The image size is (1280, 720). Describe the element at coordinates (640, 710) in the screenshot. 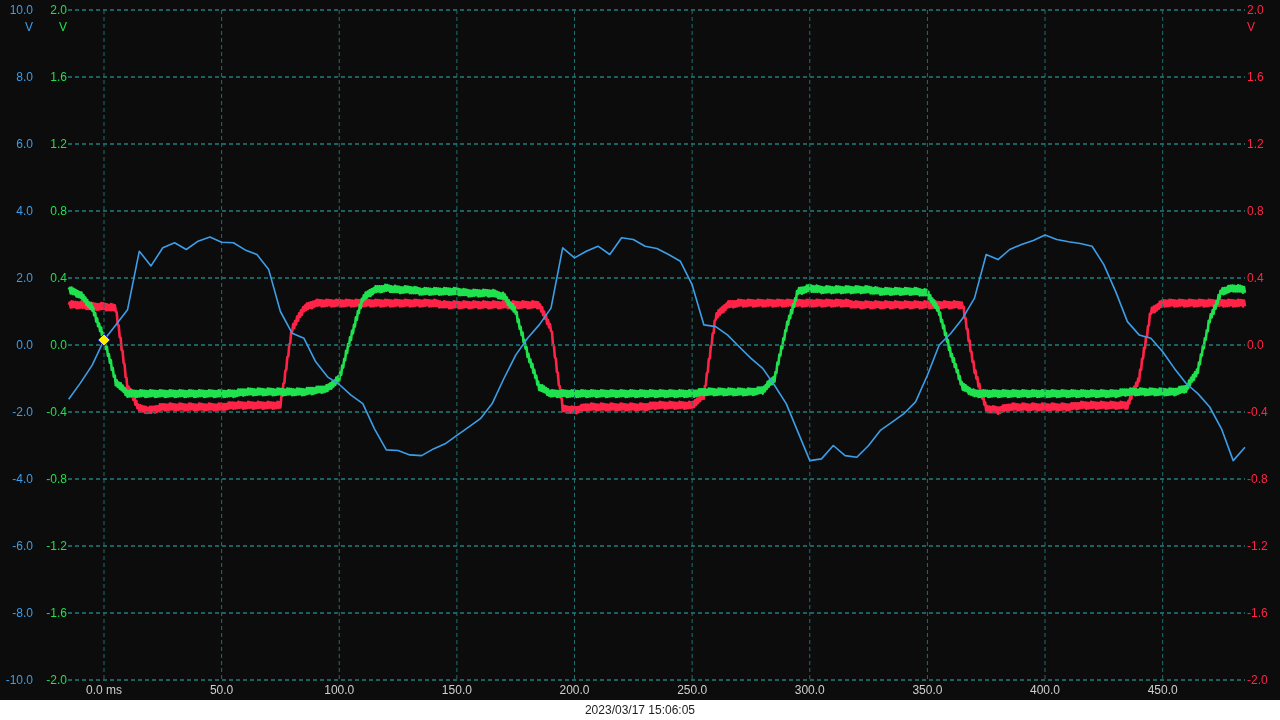

I see `timestamp-label: 2023/03/17 15:06:05` at that location.